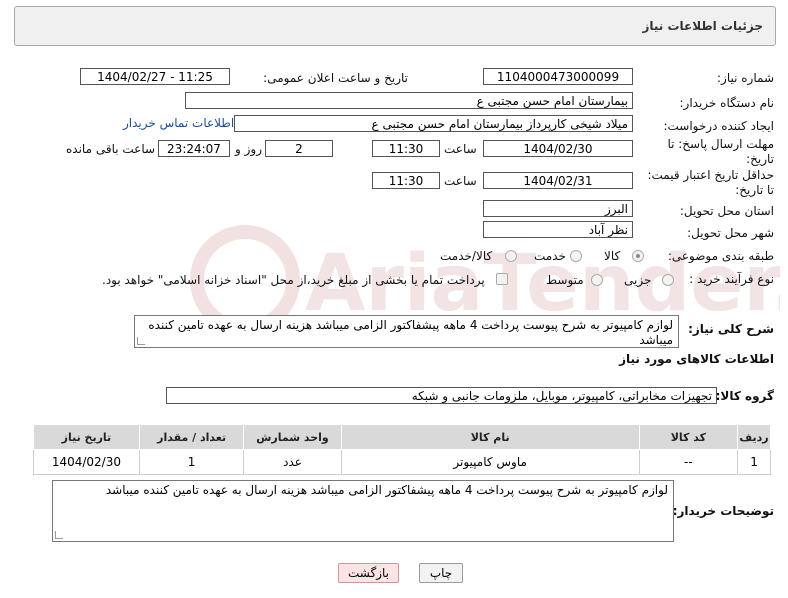 This screenshot has width=788, height=598. What do you see at coordinates (558, 148) in the screenshot?
I see `deadline-date-field: 1404/02/30` at bounding box center [558, 148].